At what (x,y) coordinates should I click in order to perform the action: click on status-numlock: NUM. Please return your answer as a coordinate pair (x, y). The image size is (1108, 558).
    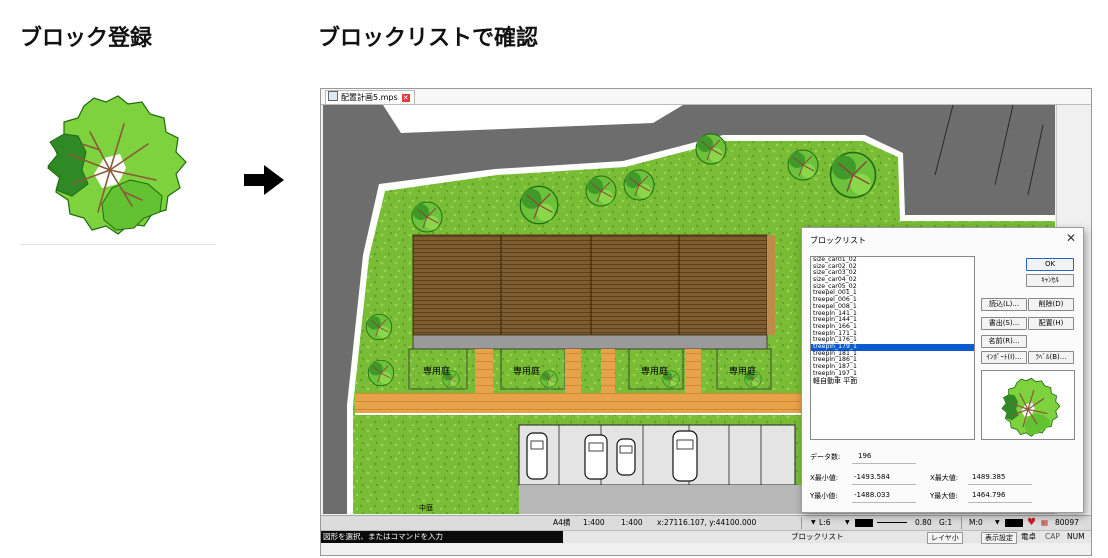
    Looking at the image, I should click on (1076, 536).